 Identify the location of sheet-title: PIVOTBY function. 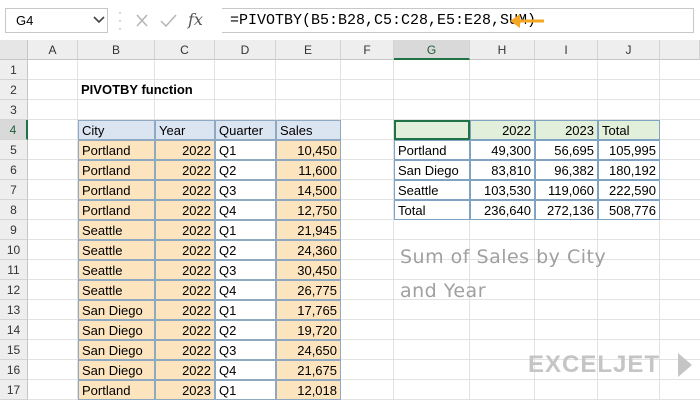
(137, 90).